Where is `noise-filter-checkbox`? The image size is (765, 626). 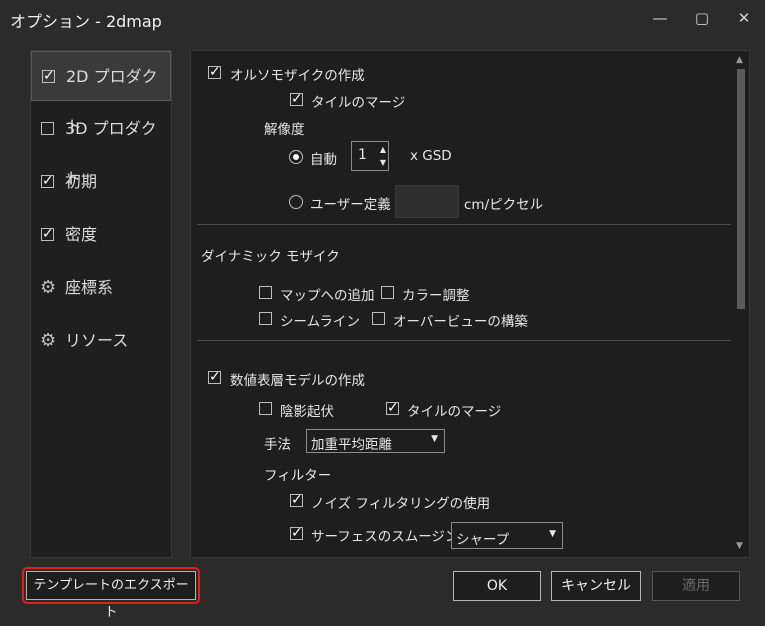
noise-filter-checkbox is located at coordinates (296, 500).